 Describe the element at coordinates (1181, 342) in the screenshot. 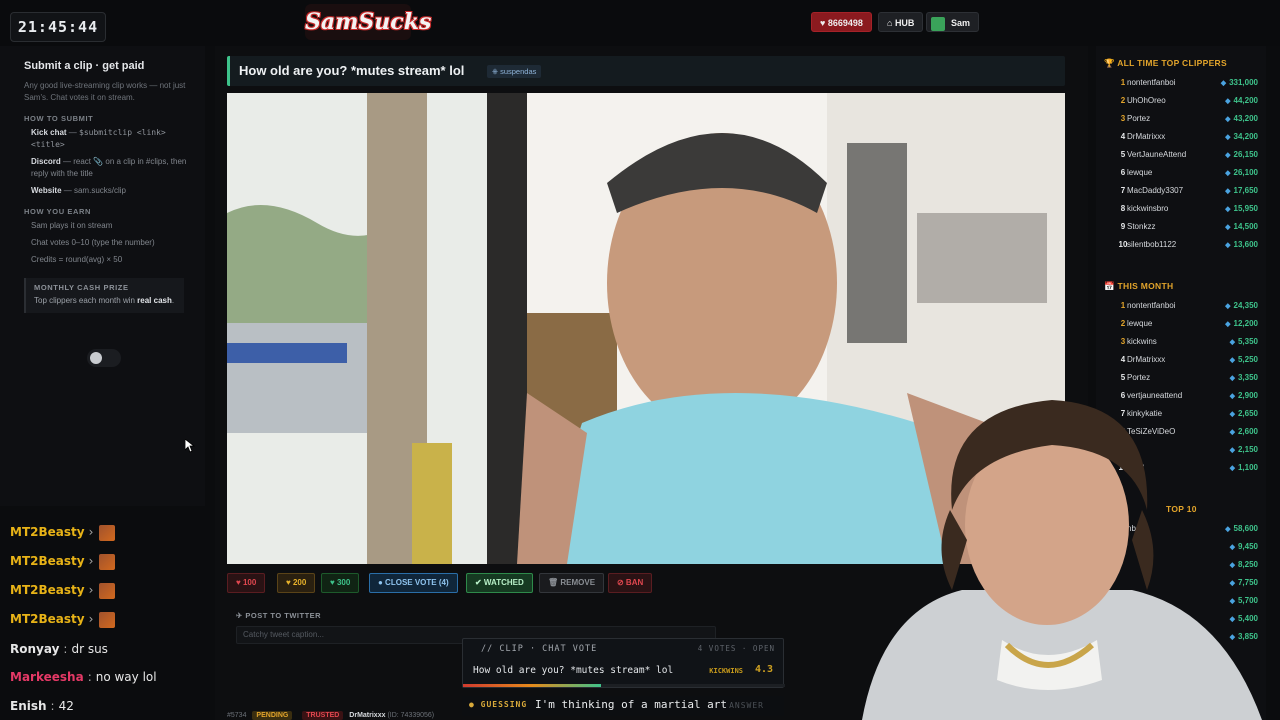

I see `month-row: 3kickwins5,350` at that location.